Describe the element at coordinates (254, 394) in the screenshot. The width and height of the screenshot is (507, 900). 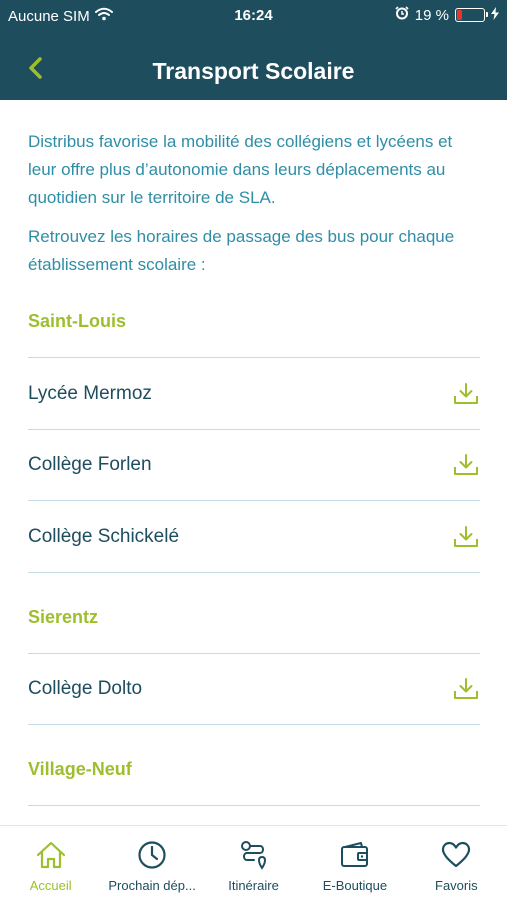
I see `list-item-lycee-mermoz: Lycée Mermoz` at that location.